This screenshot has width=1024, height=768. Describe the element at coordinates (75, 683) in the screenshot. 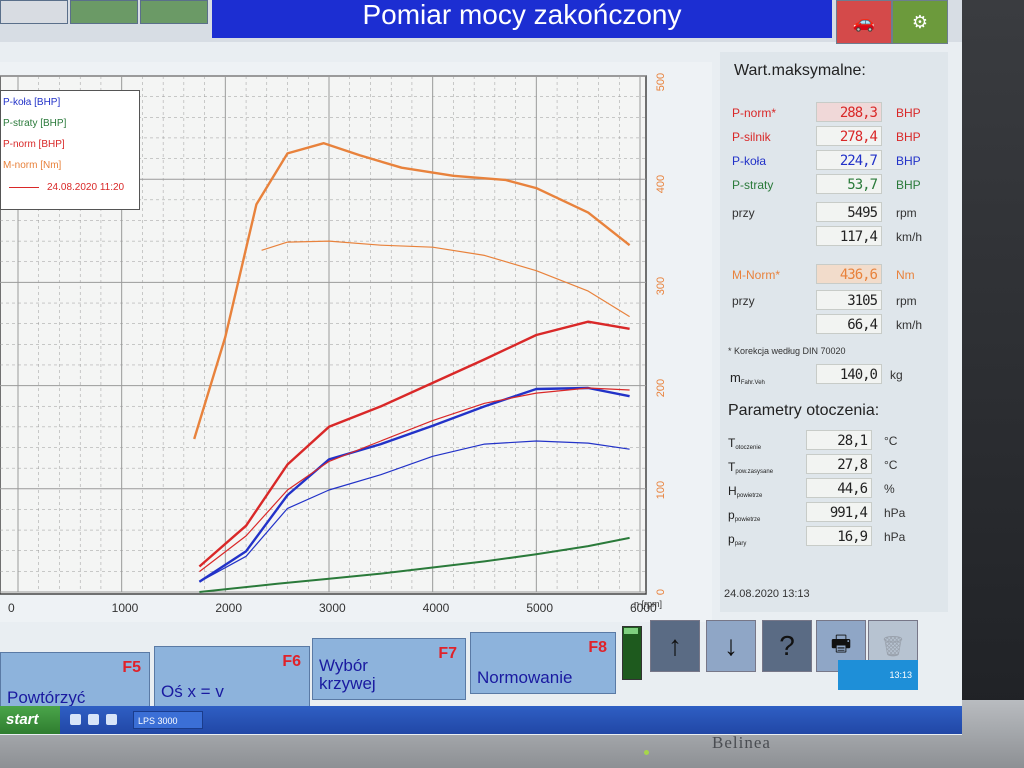

I see `f5-repeat-button: F5 Powtórzyć` at that location.